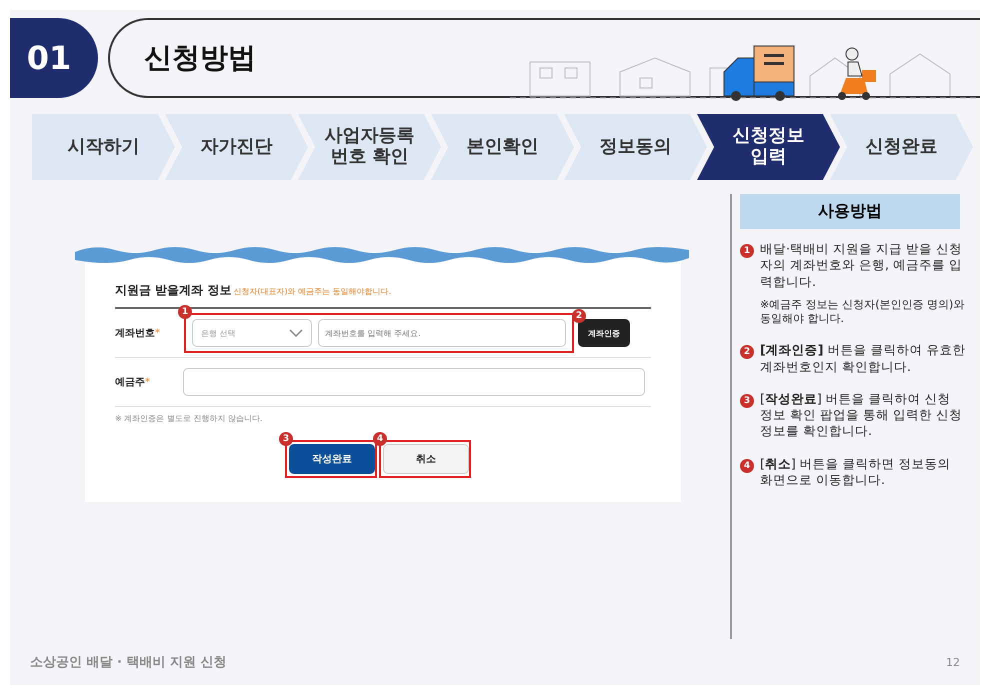  I want to click on guide-text: [계좌인증] 버튼을 클릭하여 유효한 계좌번호인지 확인합니다., so click(863, 358).